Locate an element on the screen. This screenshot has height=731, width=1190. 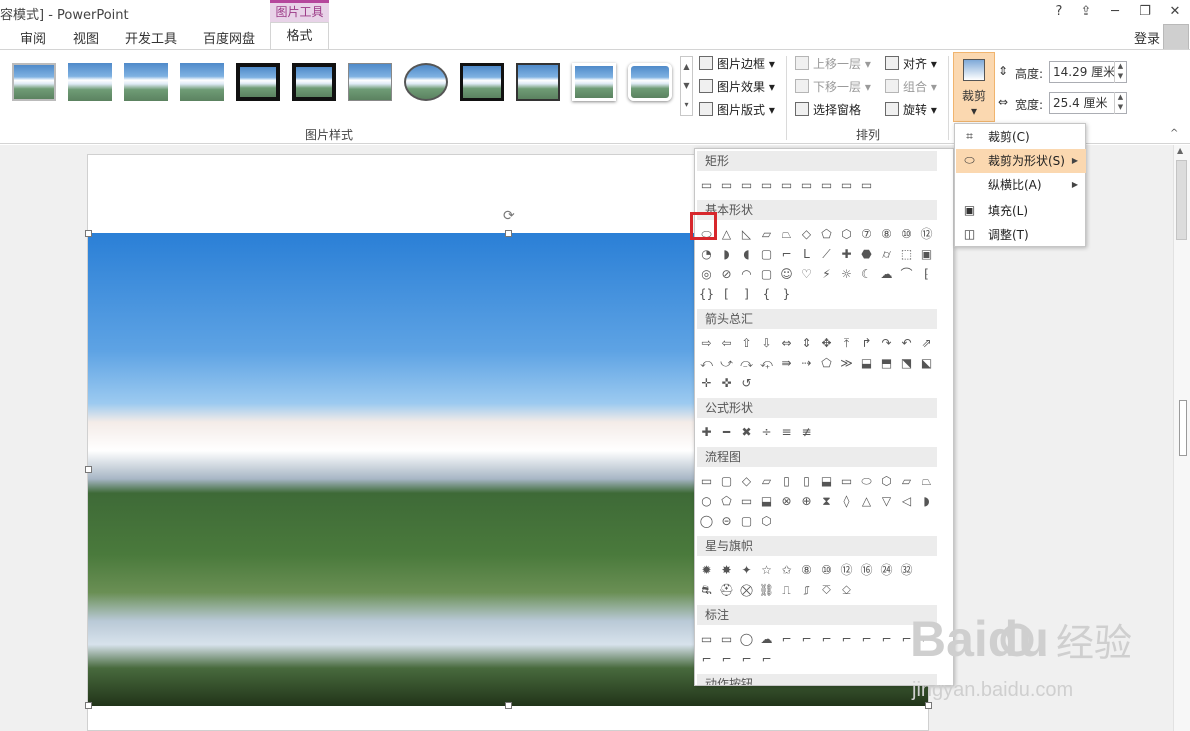
shape-option: [ is located at coordinates (726, 294).